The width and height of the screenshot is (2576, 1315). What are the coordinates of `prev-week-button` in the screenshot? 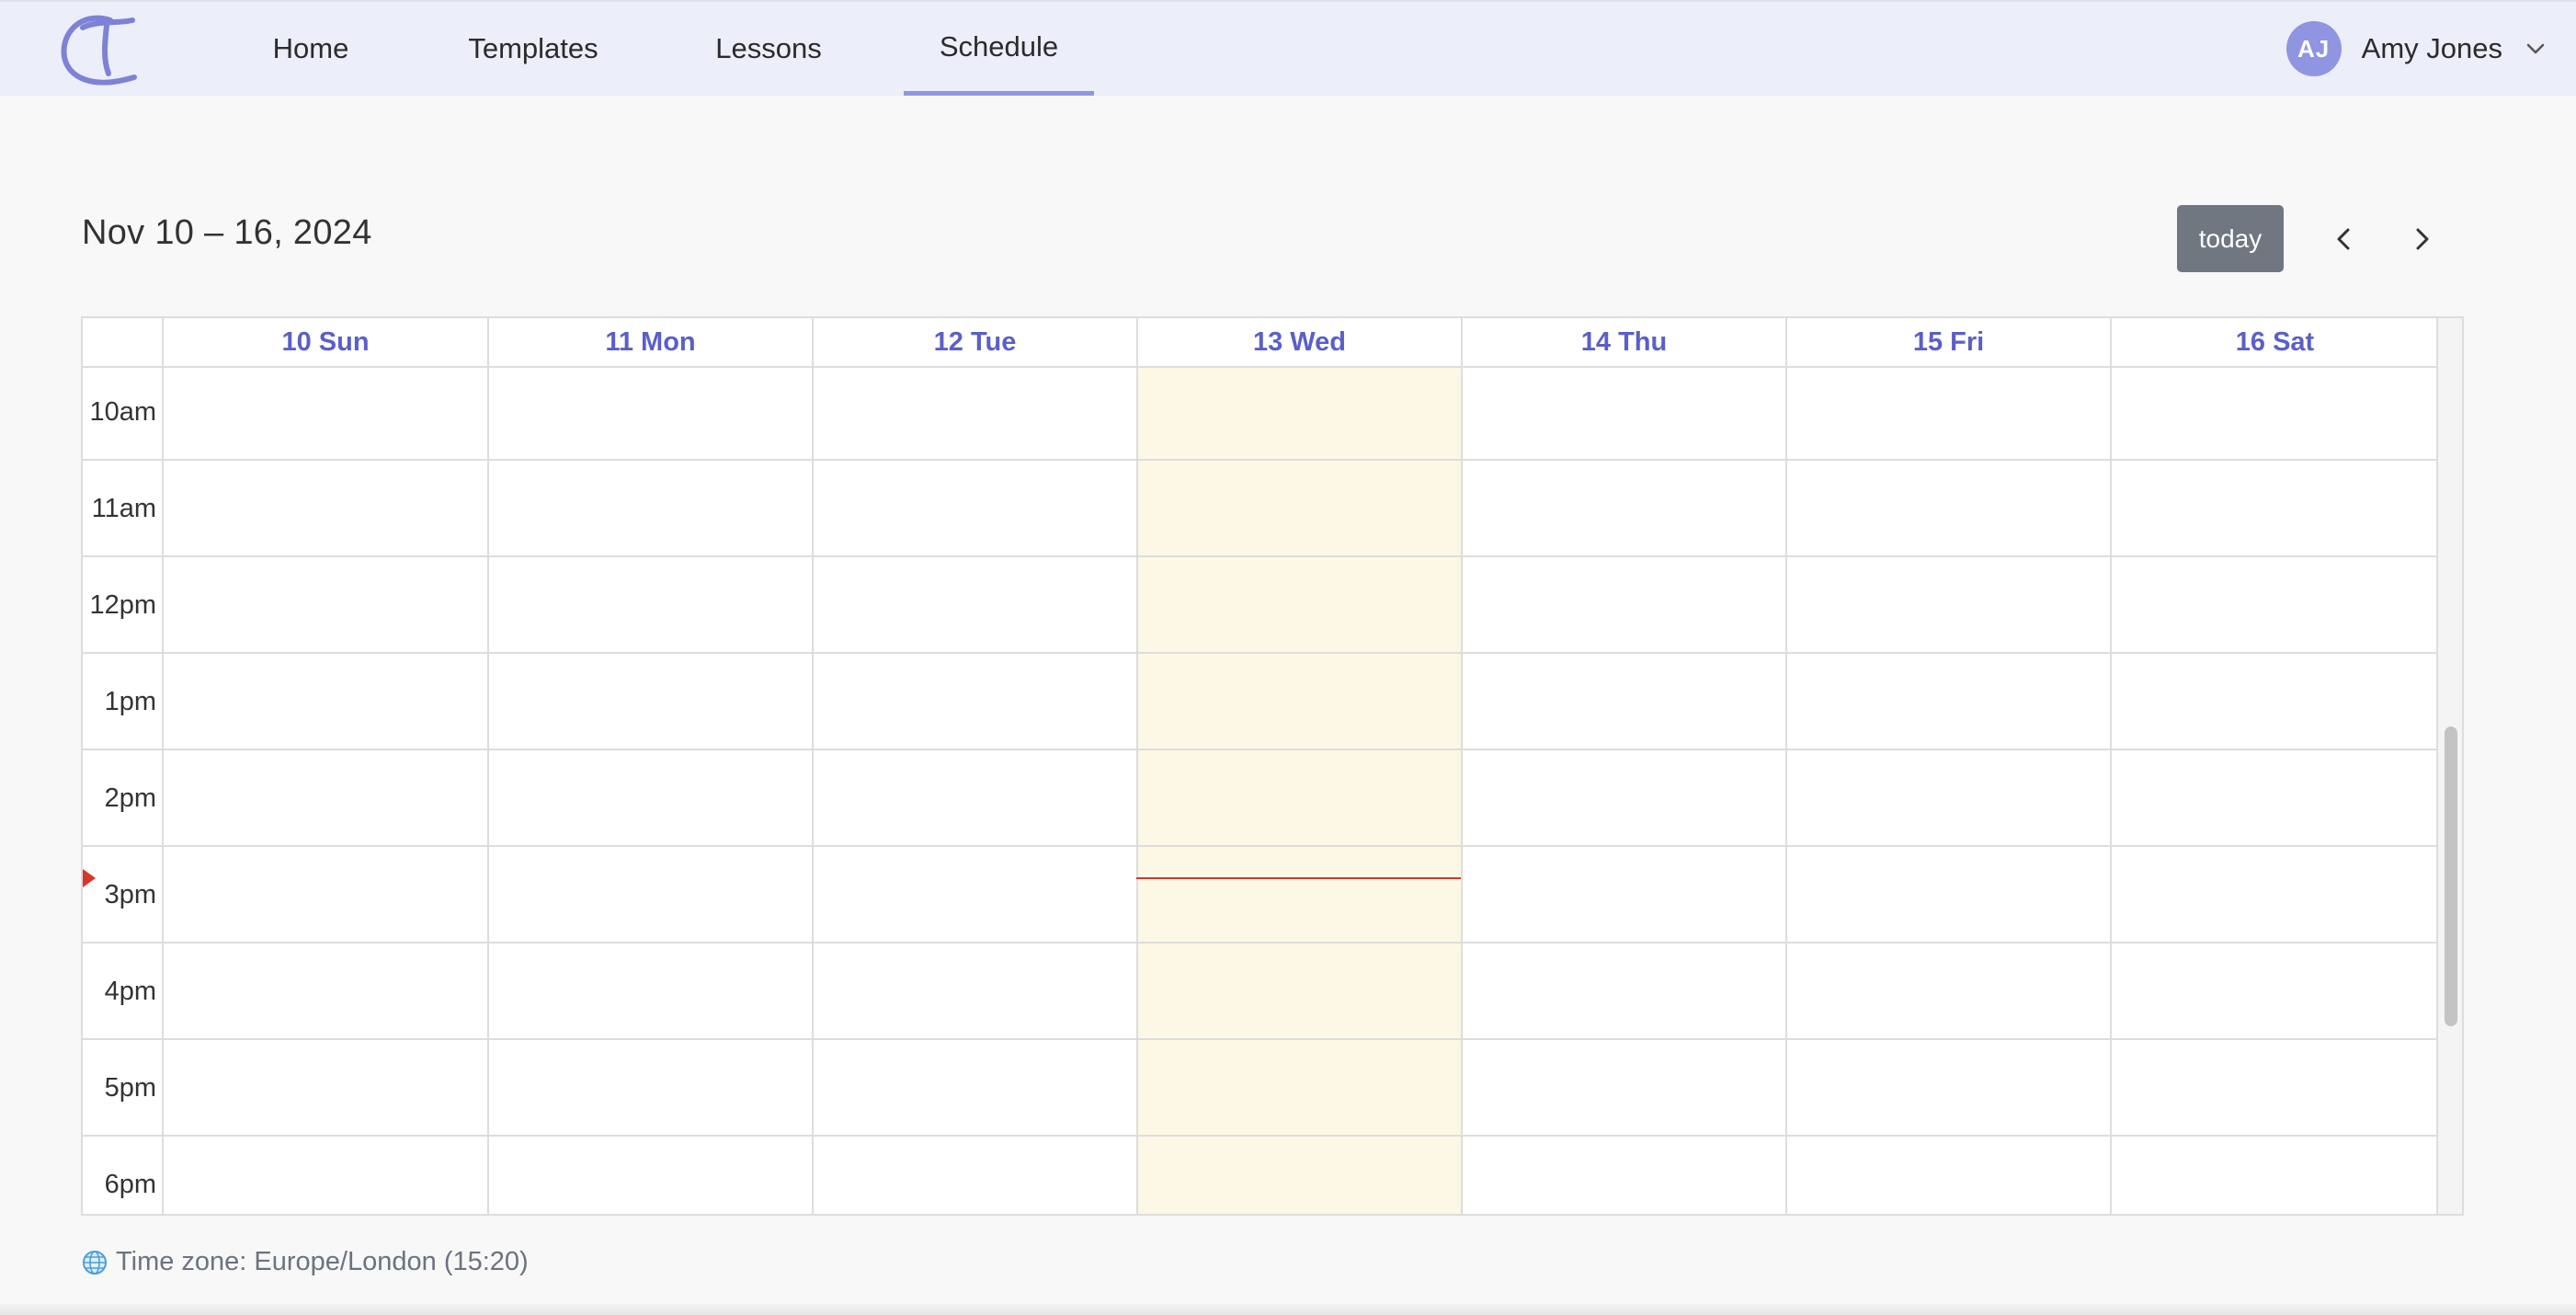 It's located at (2344, 239).